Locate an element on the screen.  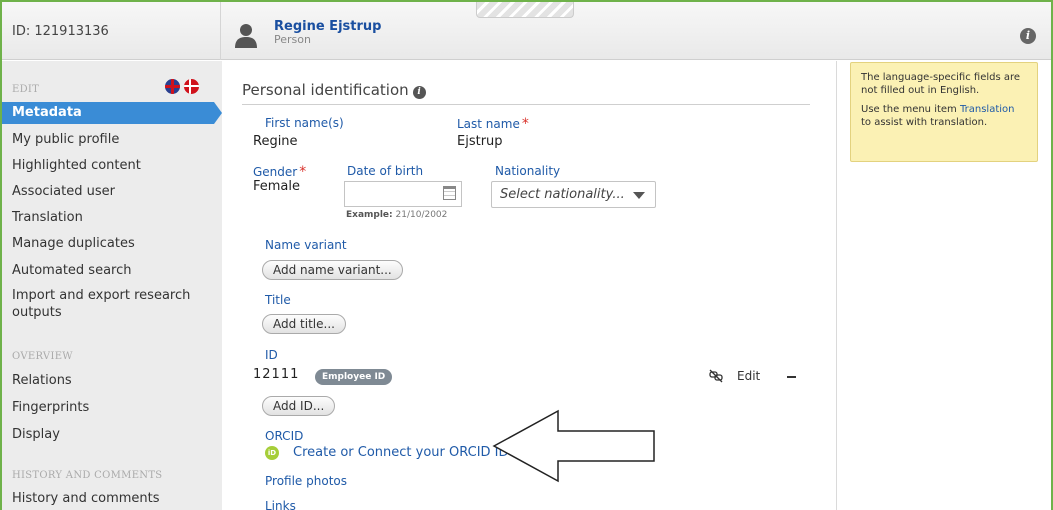
section-title-text: Personal identification is located at coordinates (325, 90).